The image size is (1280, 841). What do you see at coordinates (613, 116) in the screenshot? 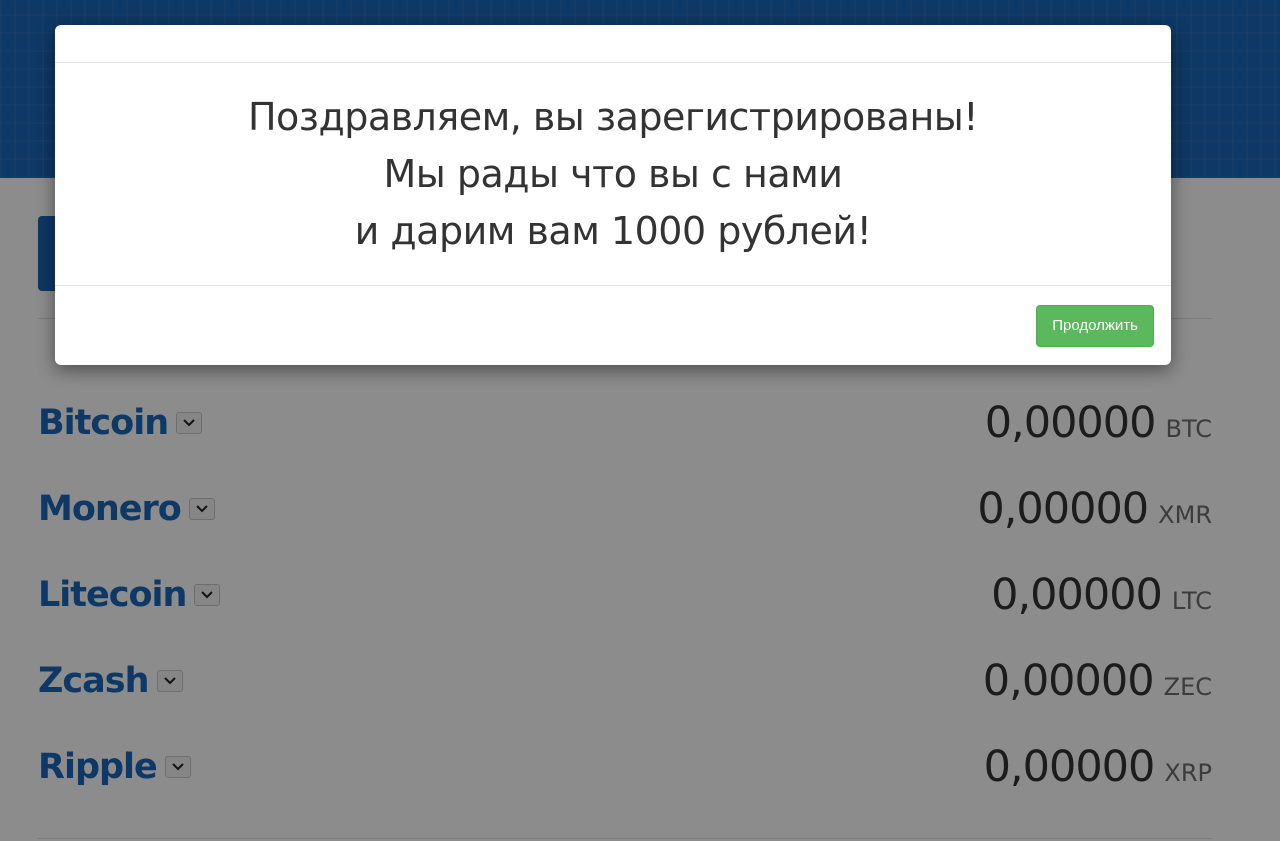
I see `message-line: Поздравляем, вы зарегистрированы!` at bounding box center [613, 116].